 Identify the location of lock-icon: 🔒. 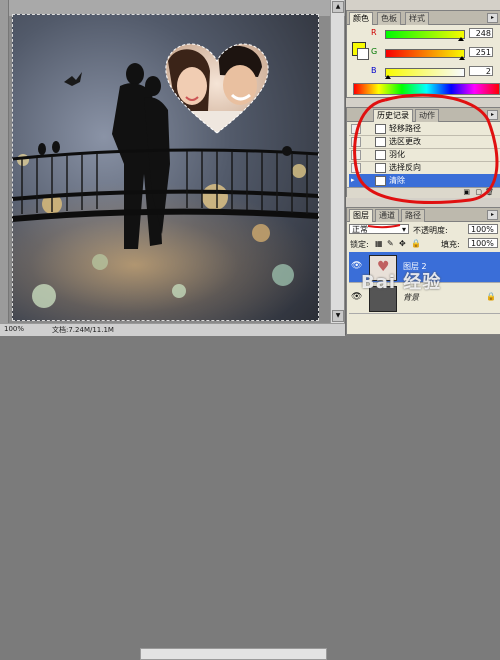
(491, 296).